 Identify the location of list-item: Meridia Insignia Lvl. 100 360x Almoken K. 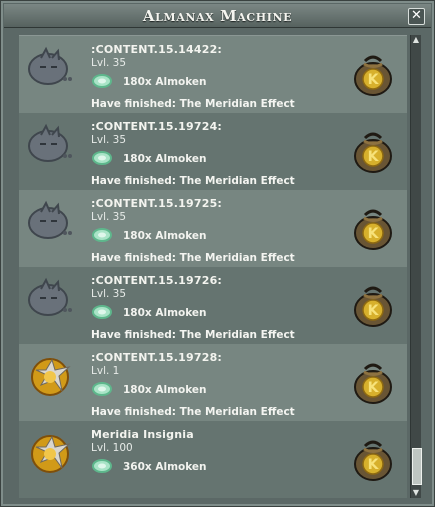
(213, 459).